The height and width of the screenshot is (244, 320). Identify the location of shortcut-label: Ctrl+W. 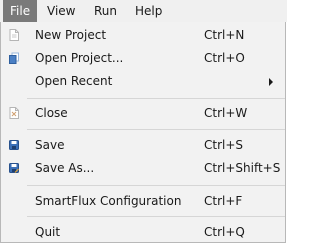
(226, 113).